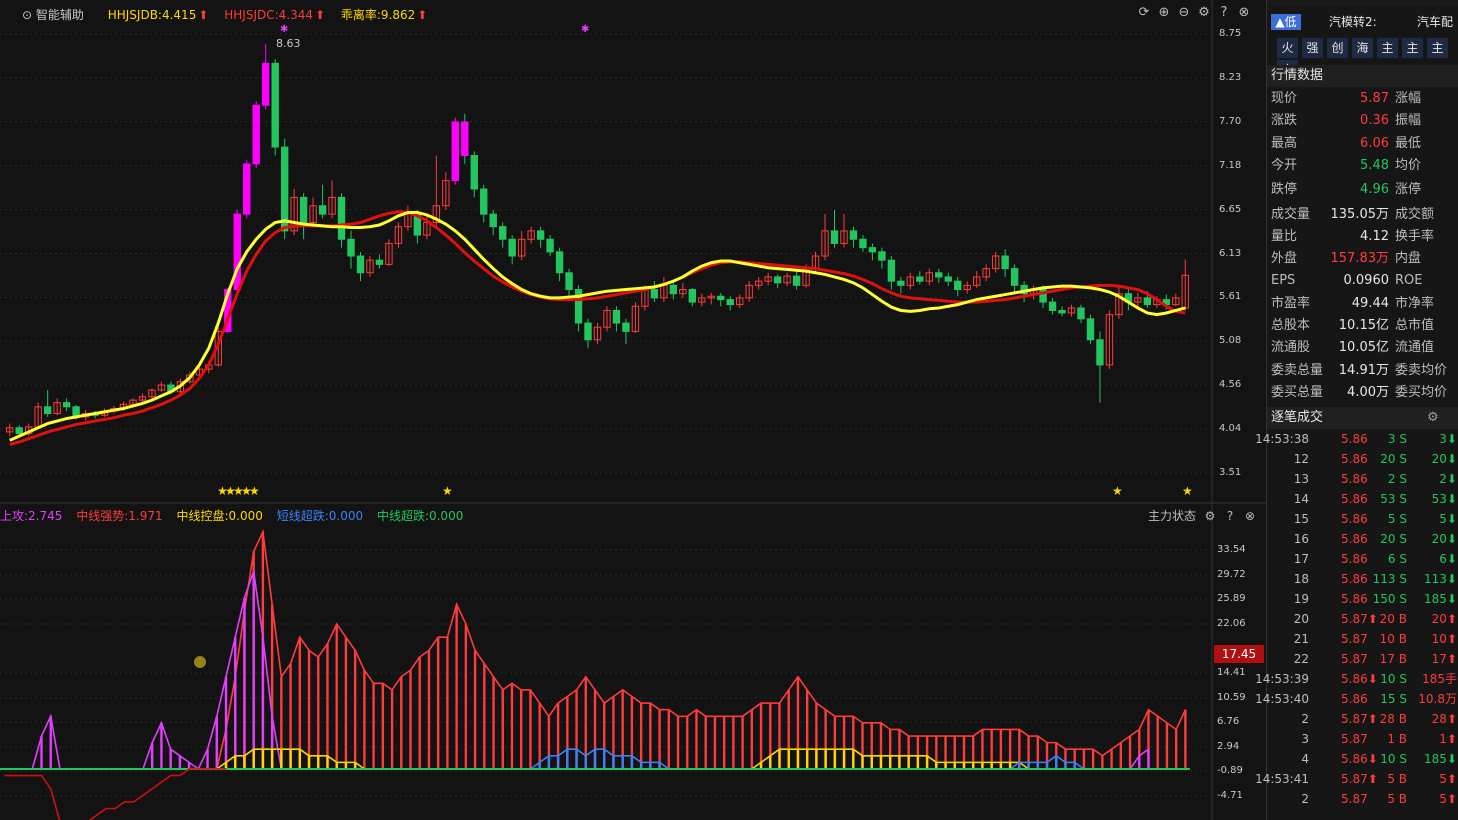 The image size is (1458, 820). Describe the element at coordinates (1230, 297) in the screenshot. I see `upper-axis-tick: 5.61` at that location.